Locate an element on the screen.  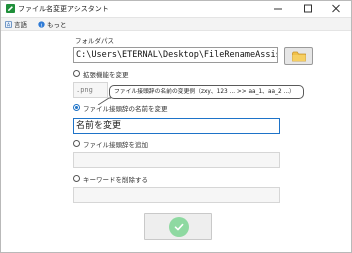
menu-language: A 言語 is located at coordinates (16, 24).